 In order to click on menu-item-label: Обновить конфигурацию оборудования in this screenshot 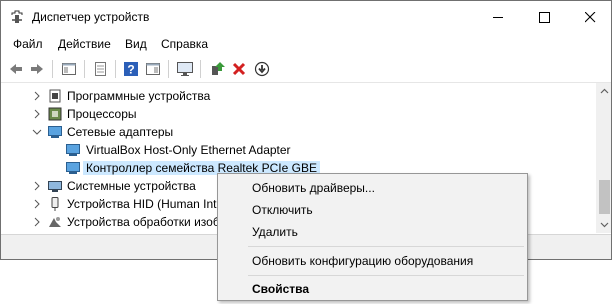, I will do `click(363, 261)`.